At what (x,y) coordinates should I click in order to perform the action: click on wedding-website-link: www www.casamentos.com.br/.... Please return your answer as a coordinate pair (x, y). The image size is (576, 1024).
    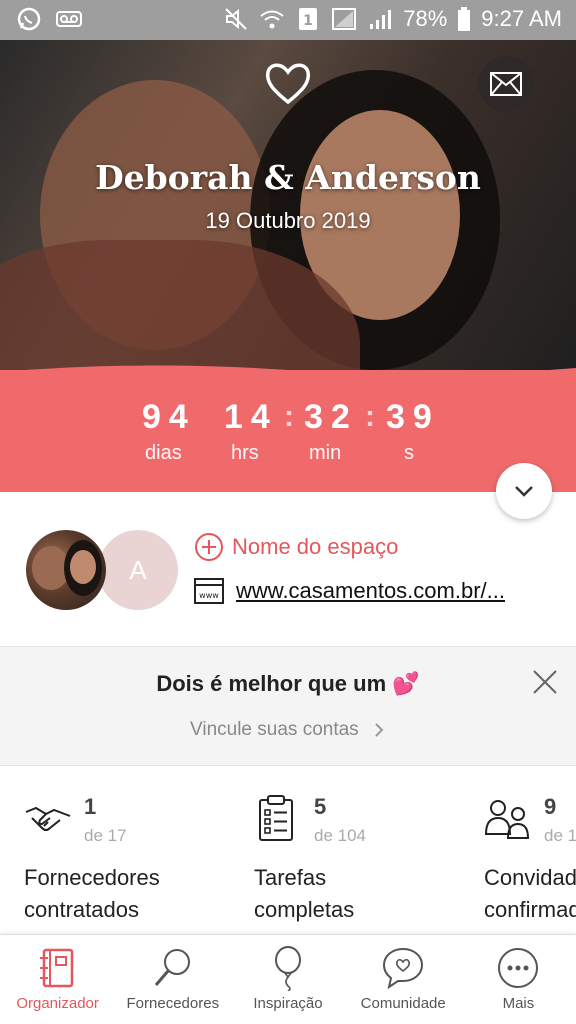
    Looking at the image, I should click on (349, 591).